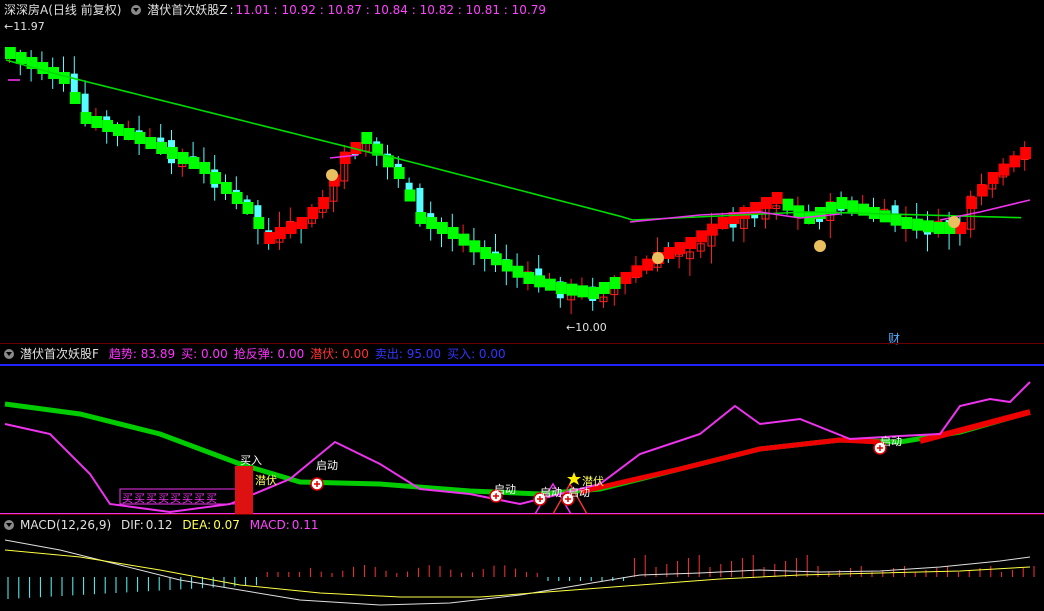  What do you see at coordinates (226, 525) in the screenshot?
I see `dea-value: 0.07` at bounding box center [226, 525].